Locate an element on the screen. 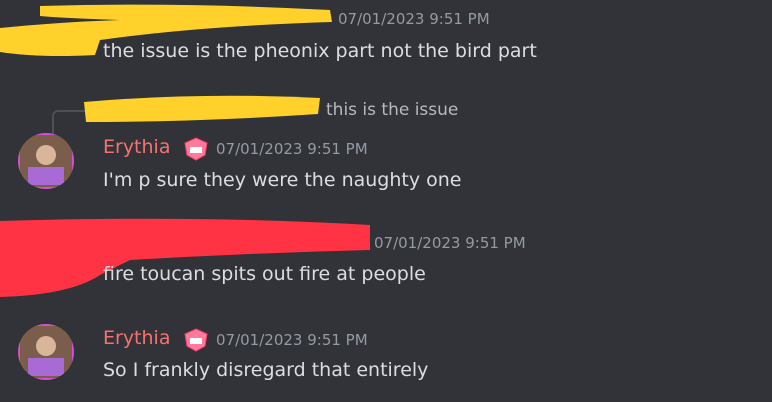 Image resolution: width=772 pixels, height=402 pixels. message-text: fire toucan spits out fire at people is located at coordinates (264, 274).